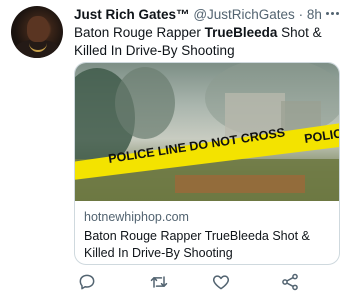 Image resolution: width=350 pixels, height=298 pixels. I want to click on tweet-header: Just Rich Gates™ @JustRichGates · 8h, so click(207, 15).